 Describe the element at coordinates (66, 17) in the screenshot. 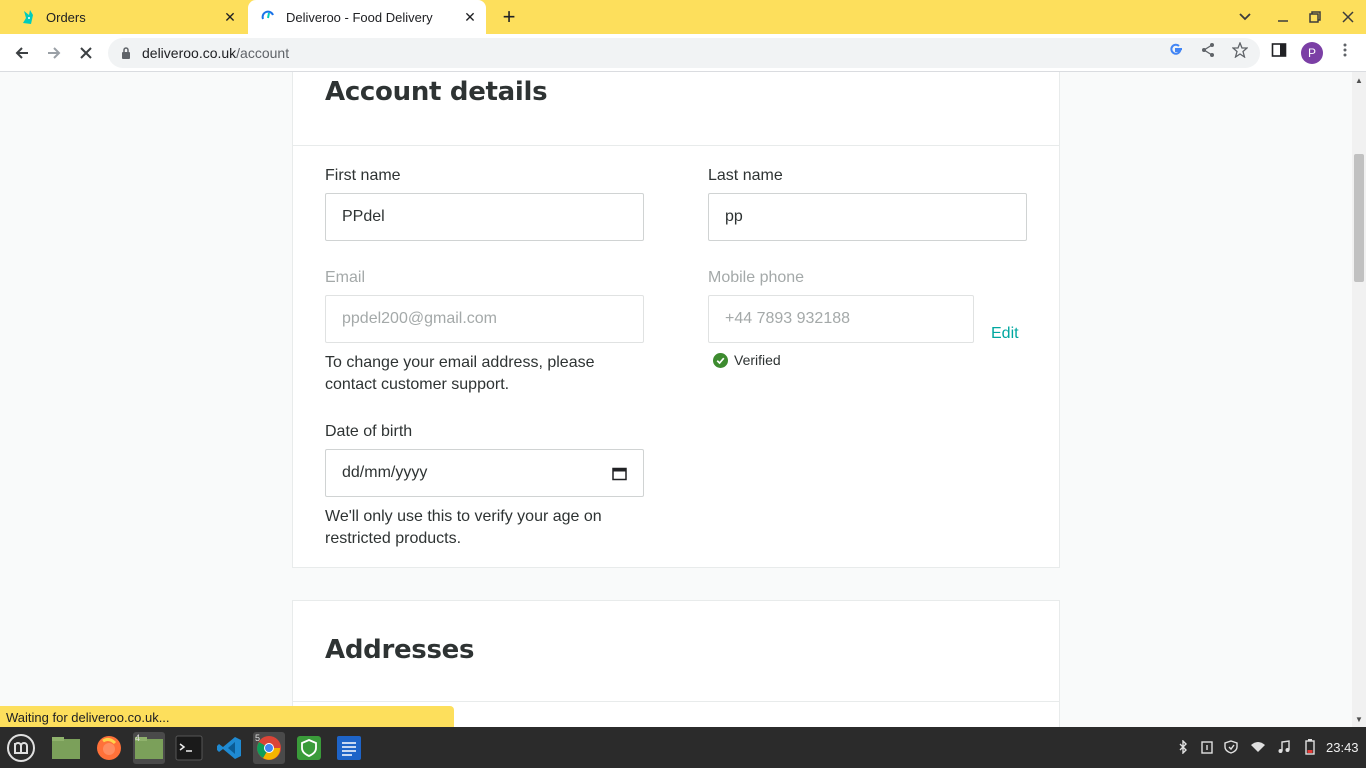

I see `tab-title: Orders` at that location.